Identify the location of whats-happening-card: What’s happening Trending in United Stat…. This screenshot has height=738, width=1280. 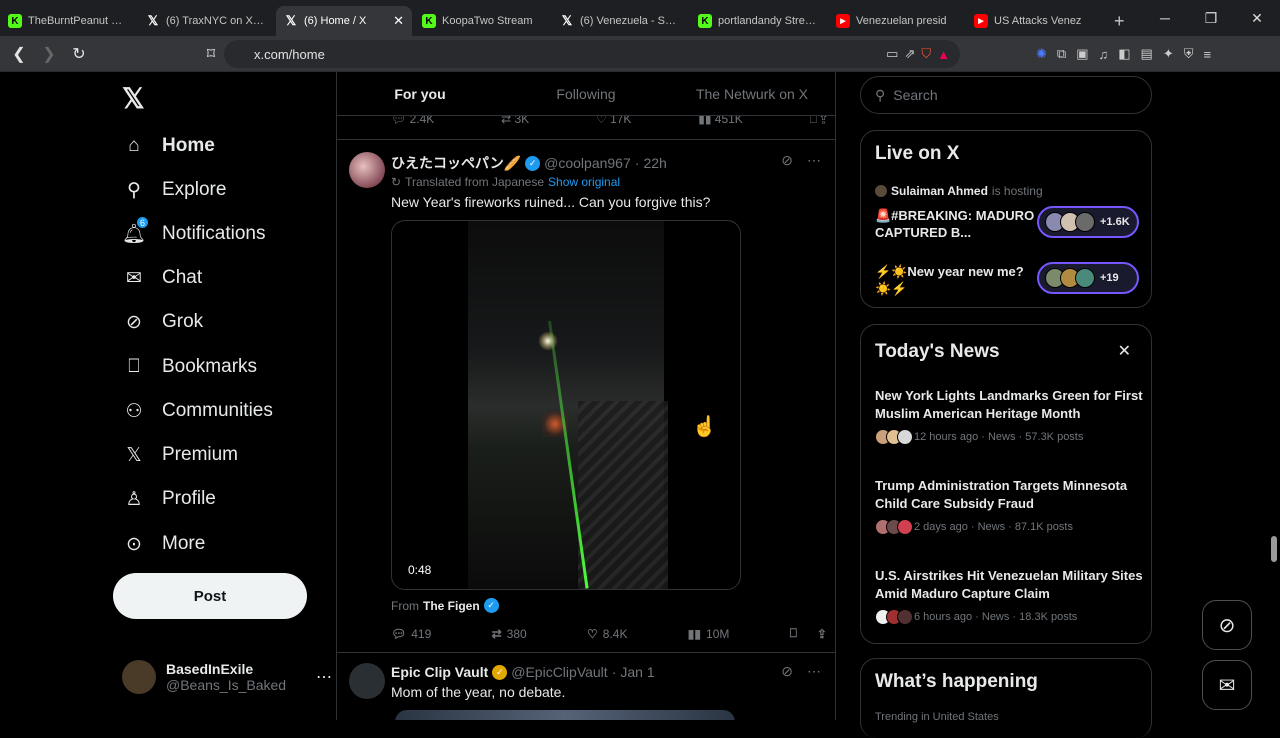
(1006, 698).